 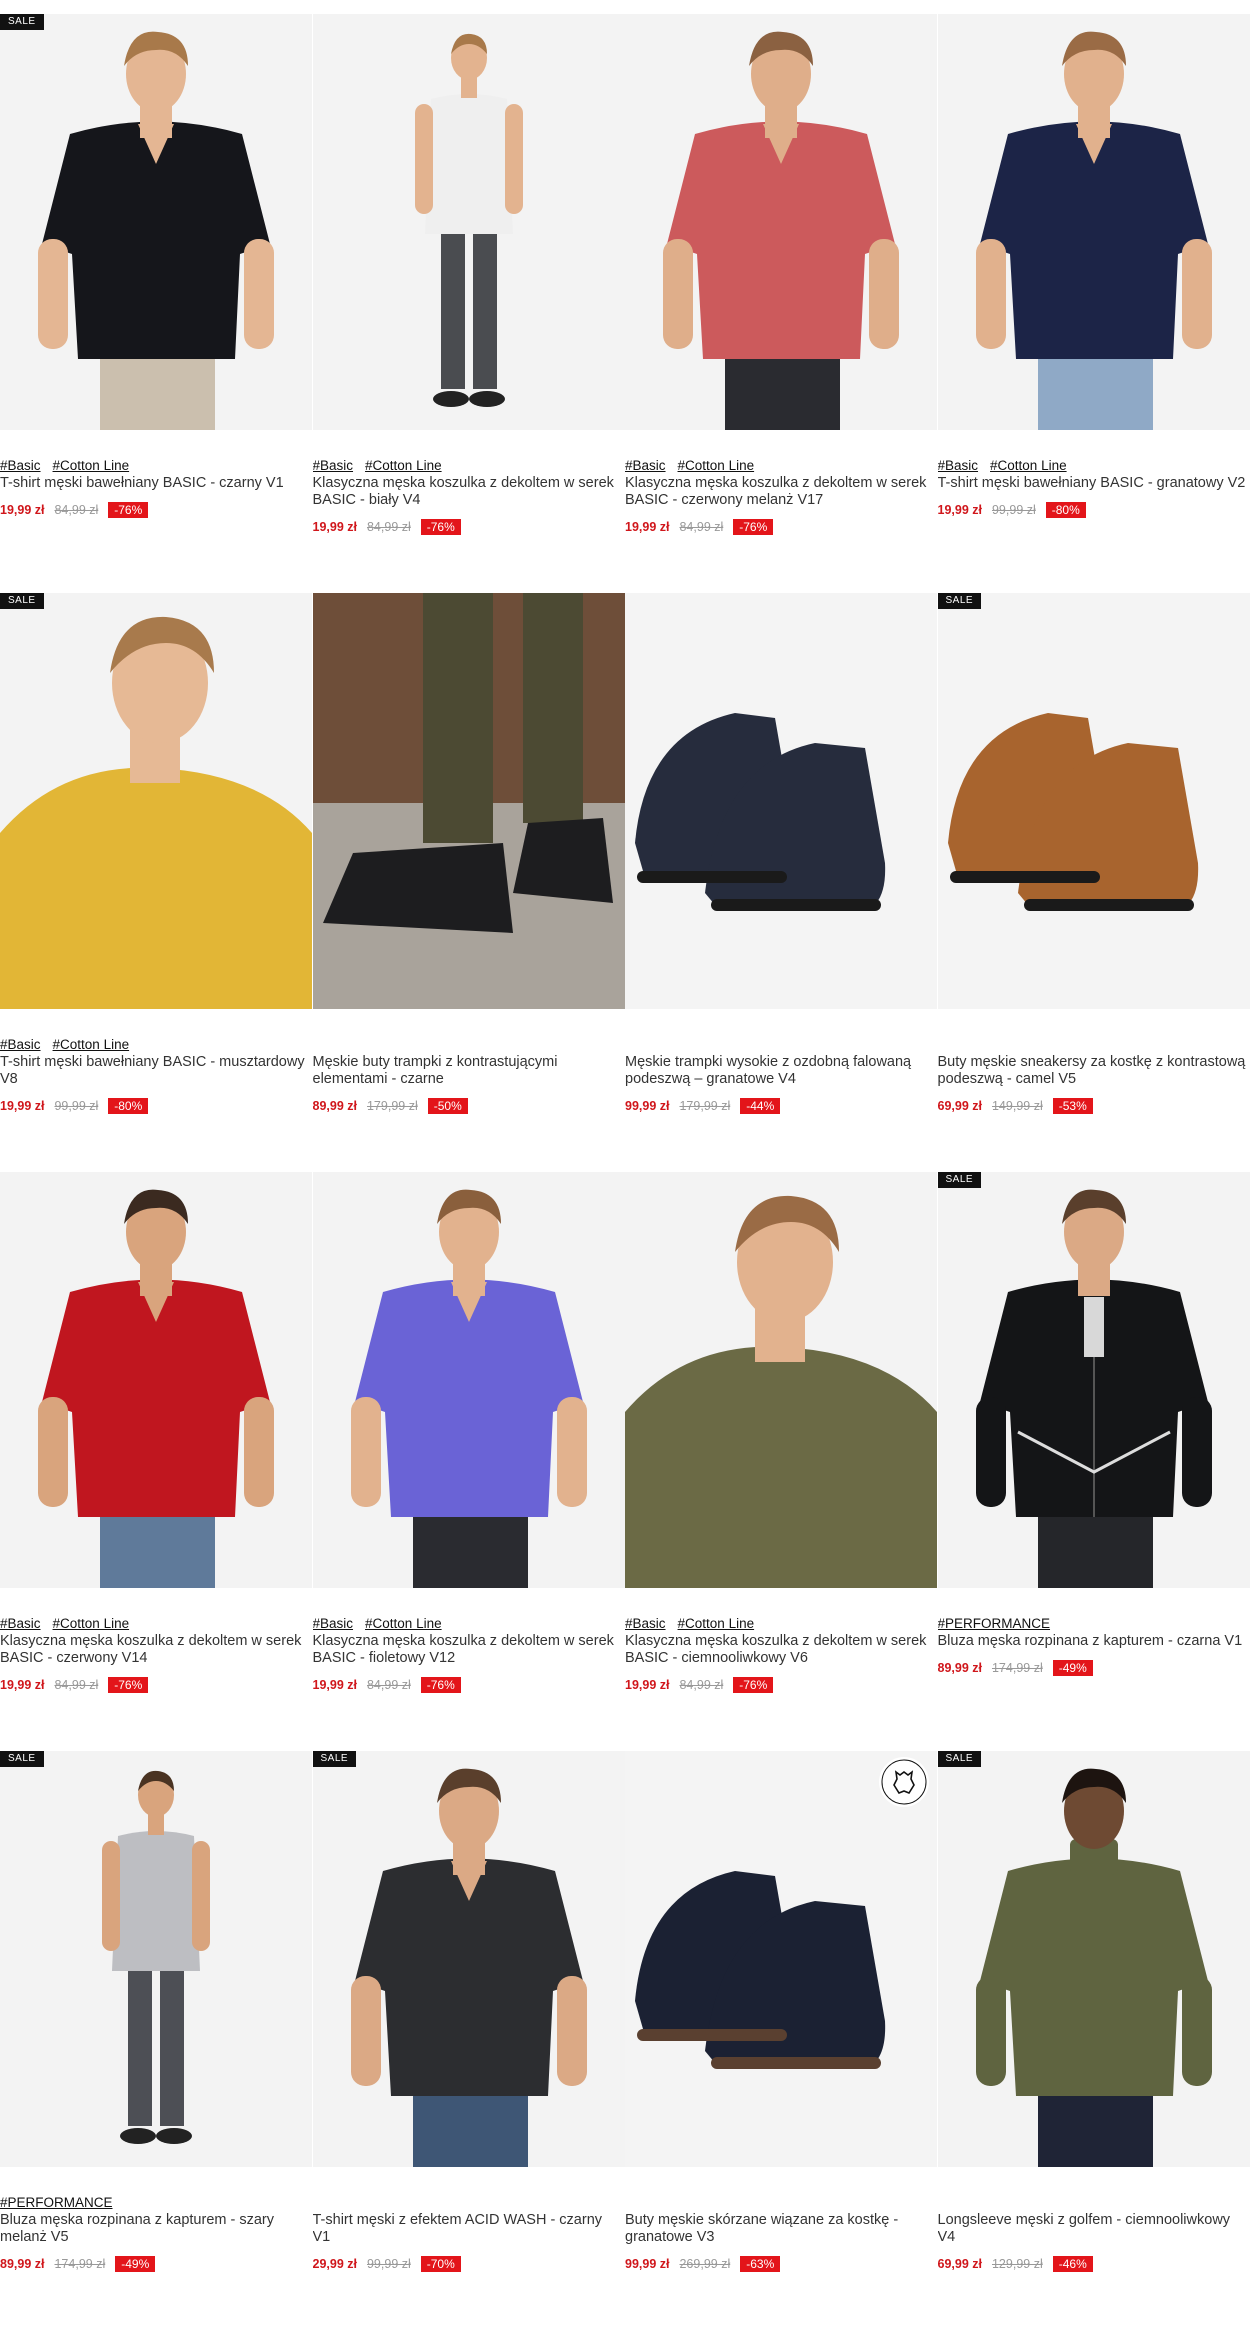 What do you see at coordinates (22, 601) in the screenshot?
I see `sale-badge: SALE` at bounding box center [22, 601].